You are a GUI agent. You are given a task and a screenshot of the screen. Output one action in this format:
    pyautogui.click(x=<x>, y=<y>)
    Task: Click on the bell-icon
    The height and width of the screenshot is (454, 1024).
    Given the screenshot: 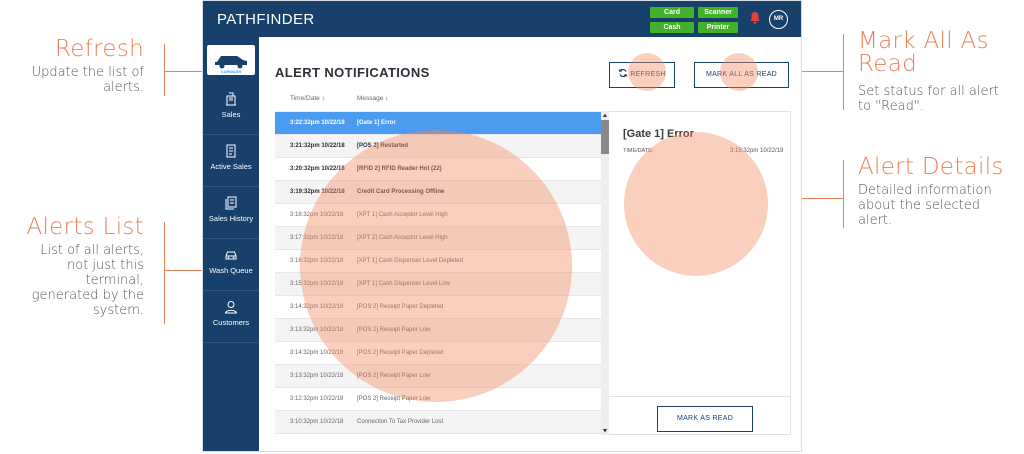 What is the action you would take?
    pyautogui.click(x=755, y=17)
    